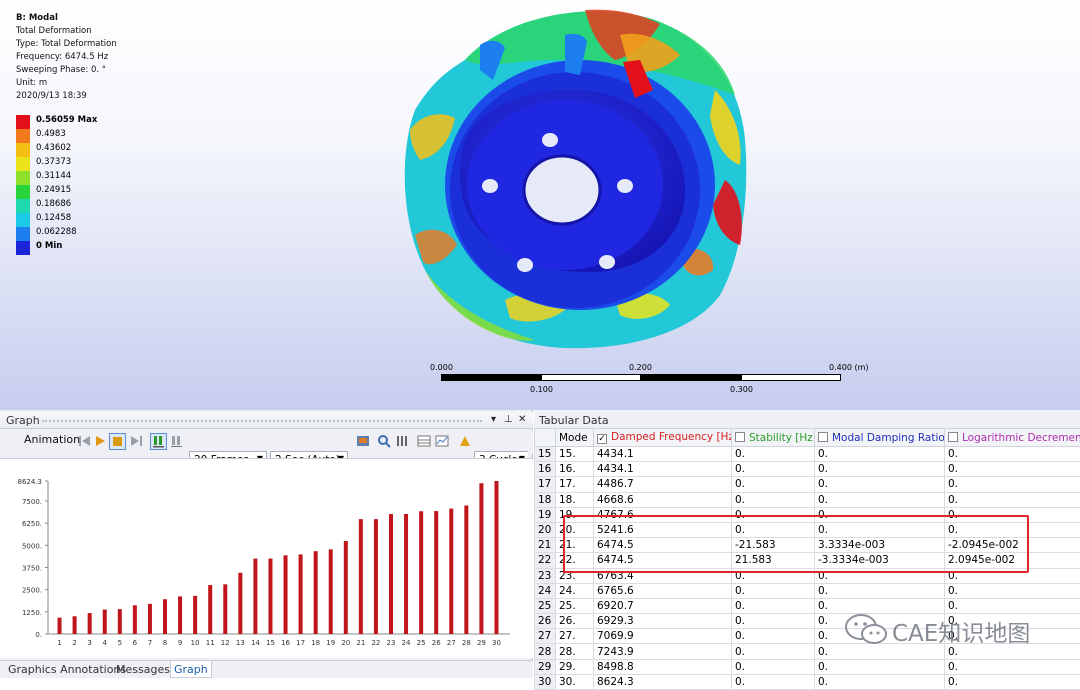  I want to click on table-cell: 4767.6, so click(663, 514).